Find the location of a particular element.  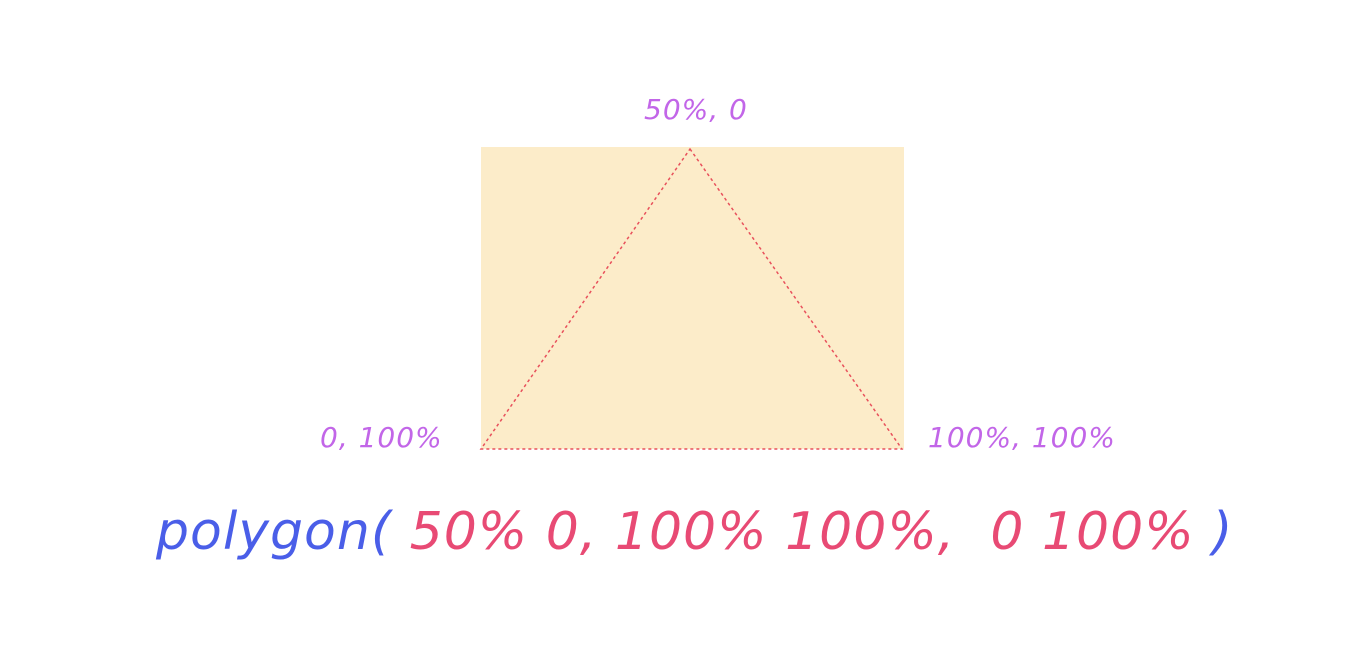

polygon-formula: polygon( 50% 0, 100% 100%, 0 100% ) is located at coordinates (694, 532).